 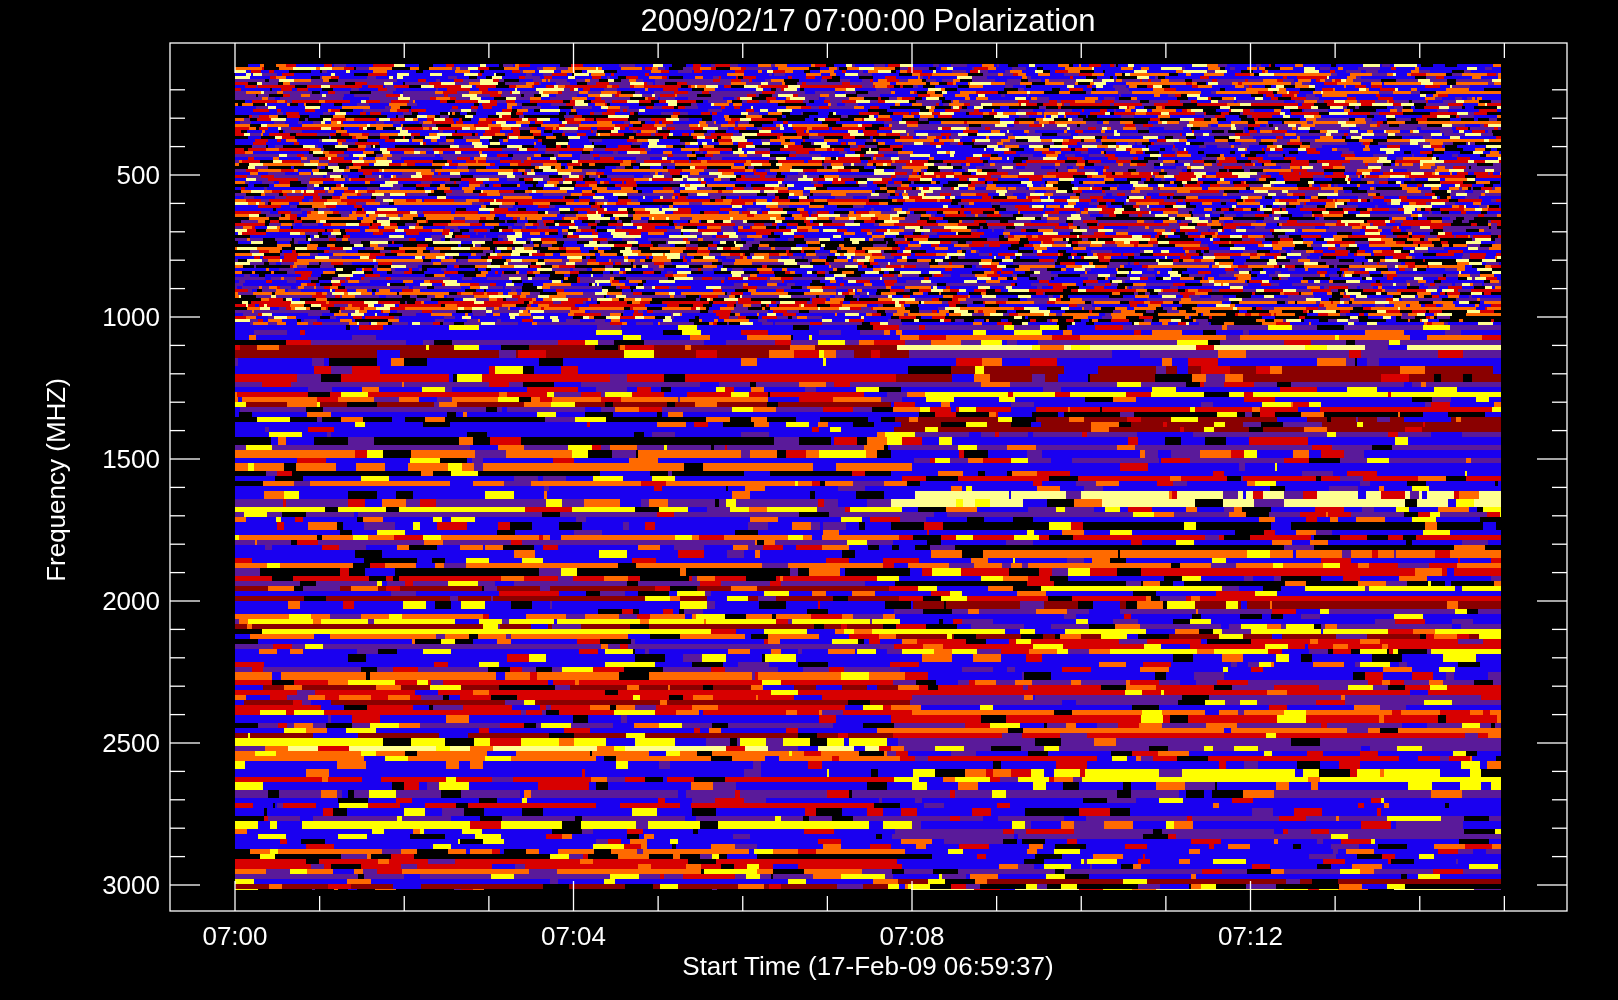 What do you see at coordinates (1250, 936) in the screenshot?
I see `x-tick-label: 07:12` at bounding box center [1250, 936].